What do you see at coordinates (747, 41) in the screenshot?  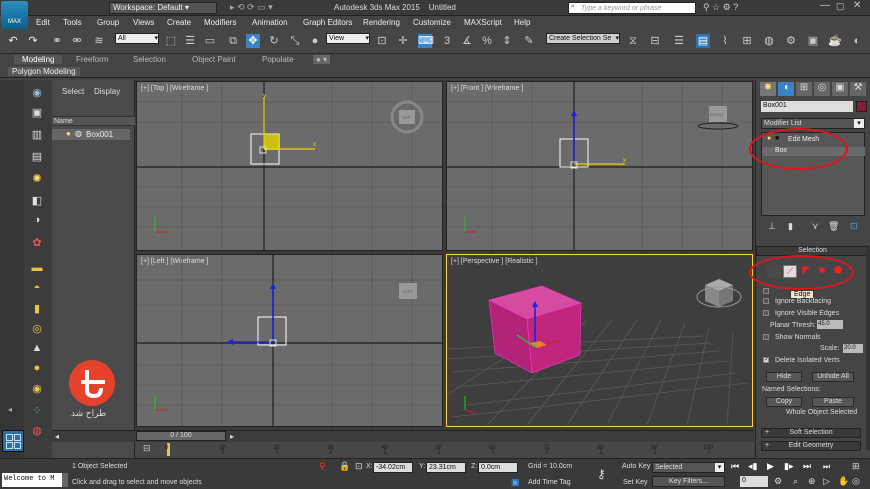 I see `schematic-view-icon: ⊞` at bounding box center [747, 41].